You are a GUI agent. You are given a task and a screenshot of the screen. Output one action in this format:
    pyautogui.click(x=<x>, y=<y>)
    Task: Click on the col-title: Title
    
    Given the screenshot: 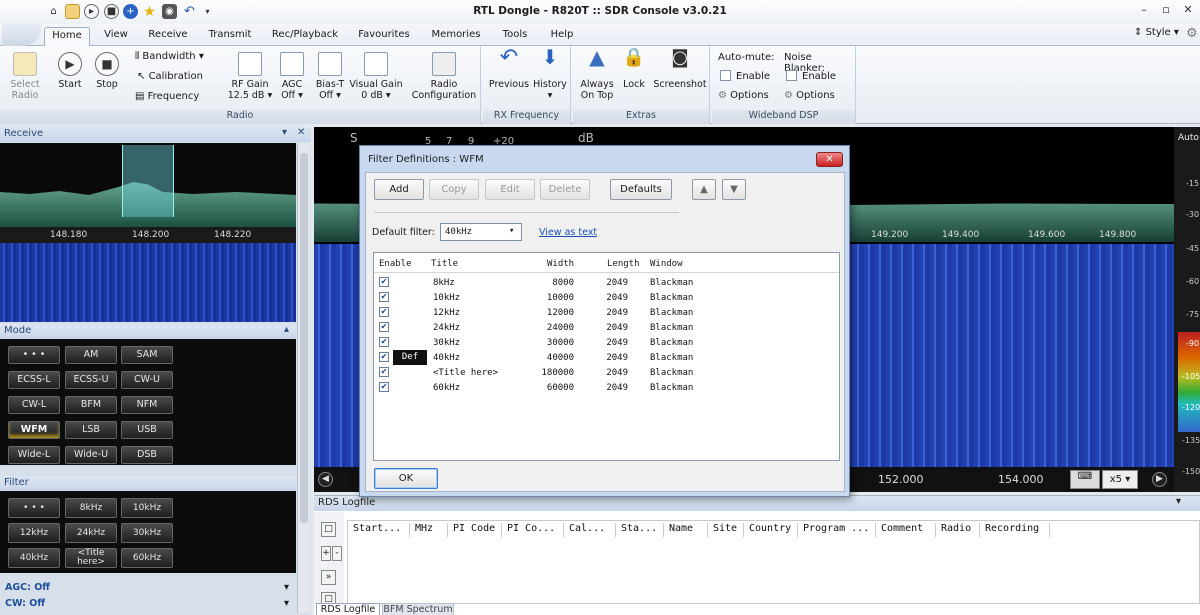 What is the action you would take?
    pyautogui.click(x=444, y=264)
    